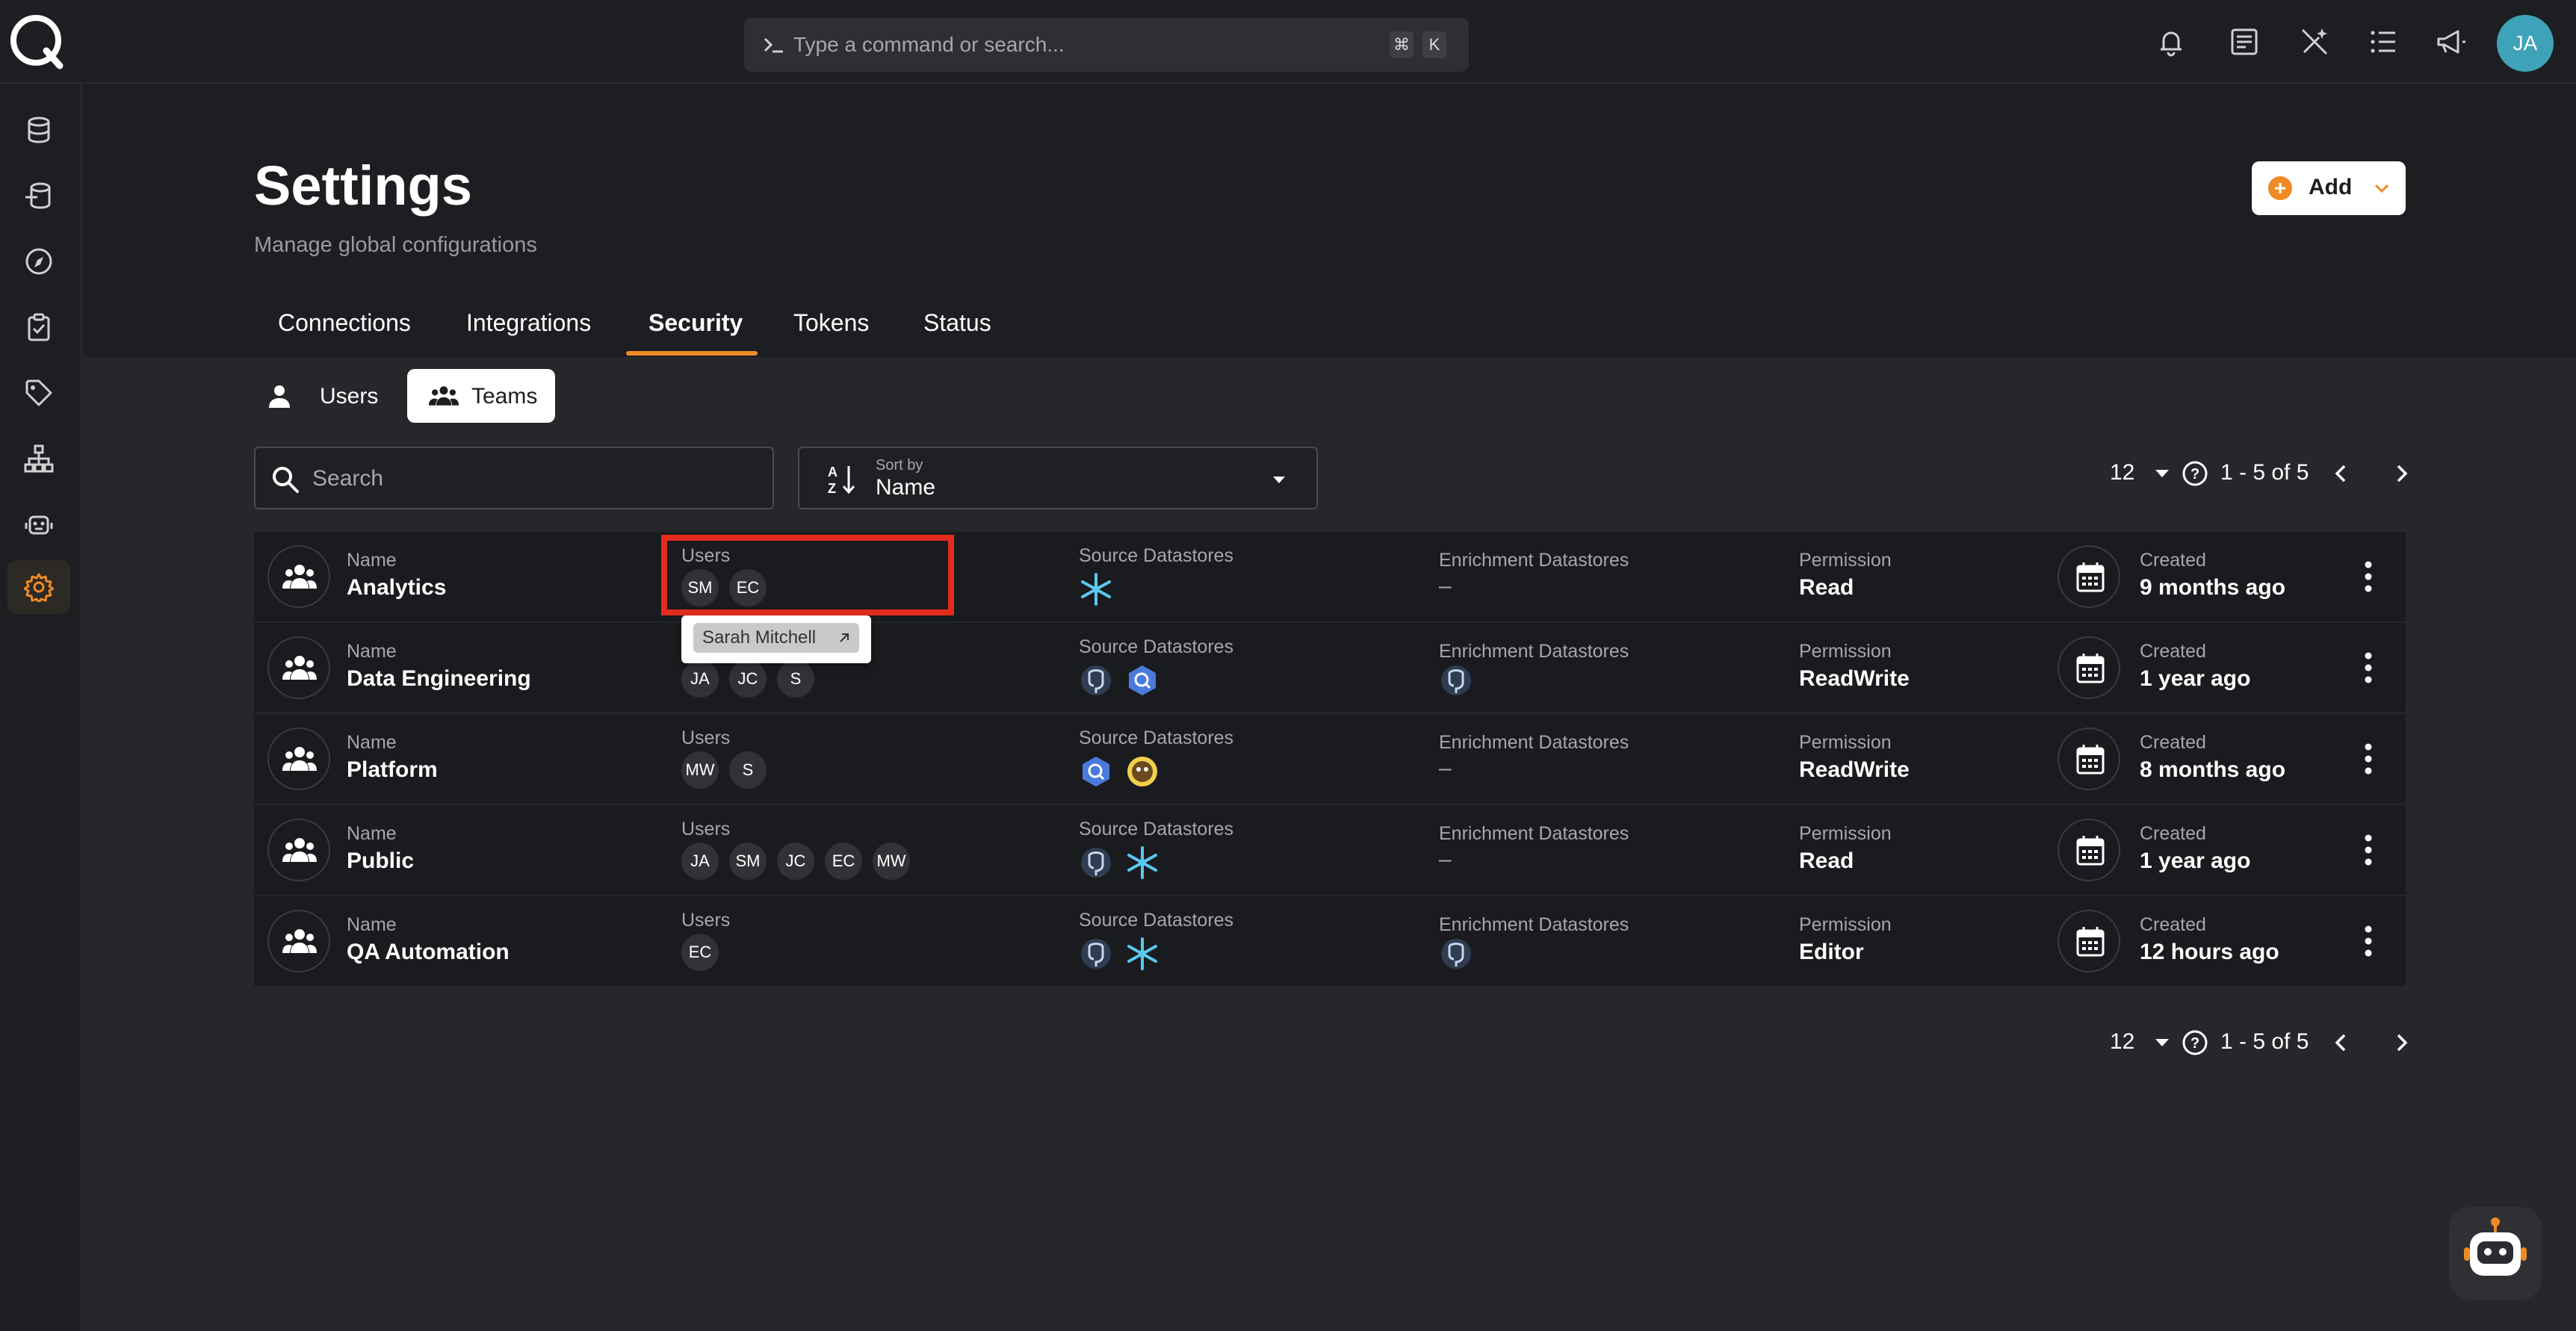 This screenshot has width=2576, height=1331. What do you see at coordinates (38, 327) in the screenshot?
I see `nav-checks` at bounding box center [38, 327].